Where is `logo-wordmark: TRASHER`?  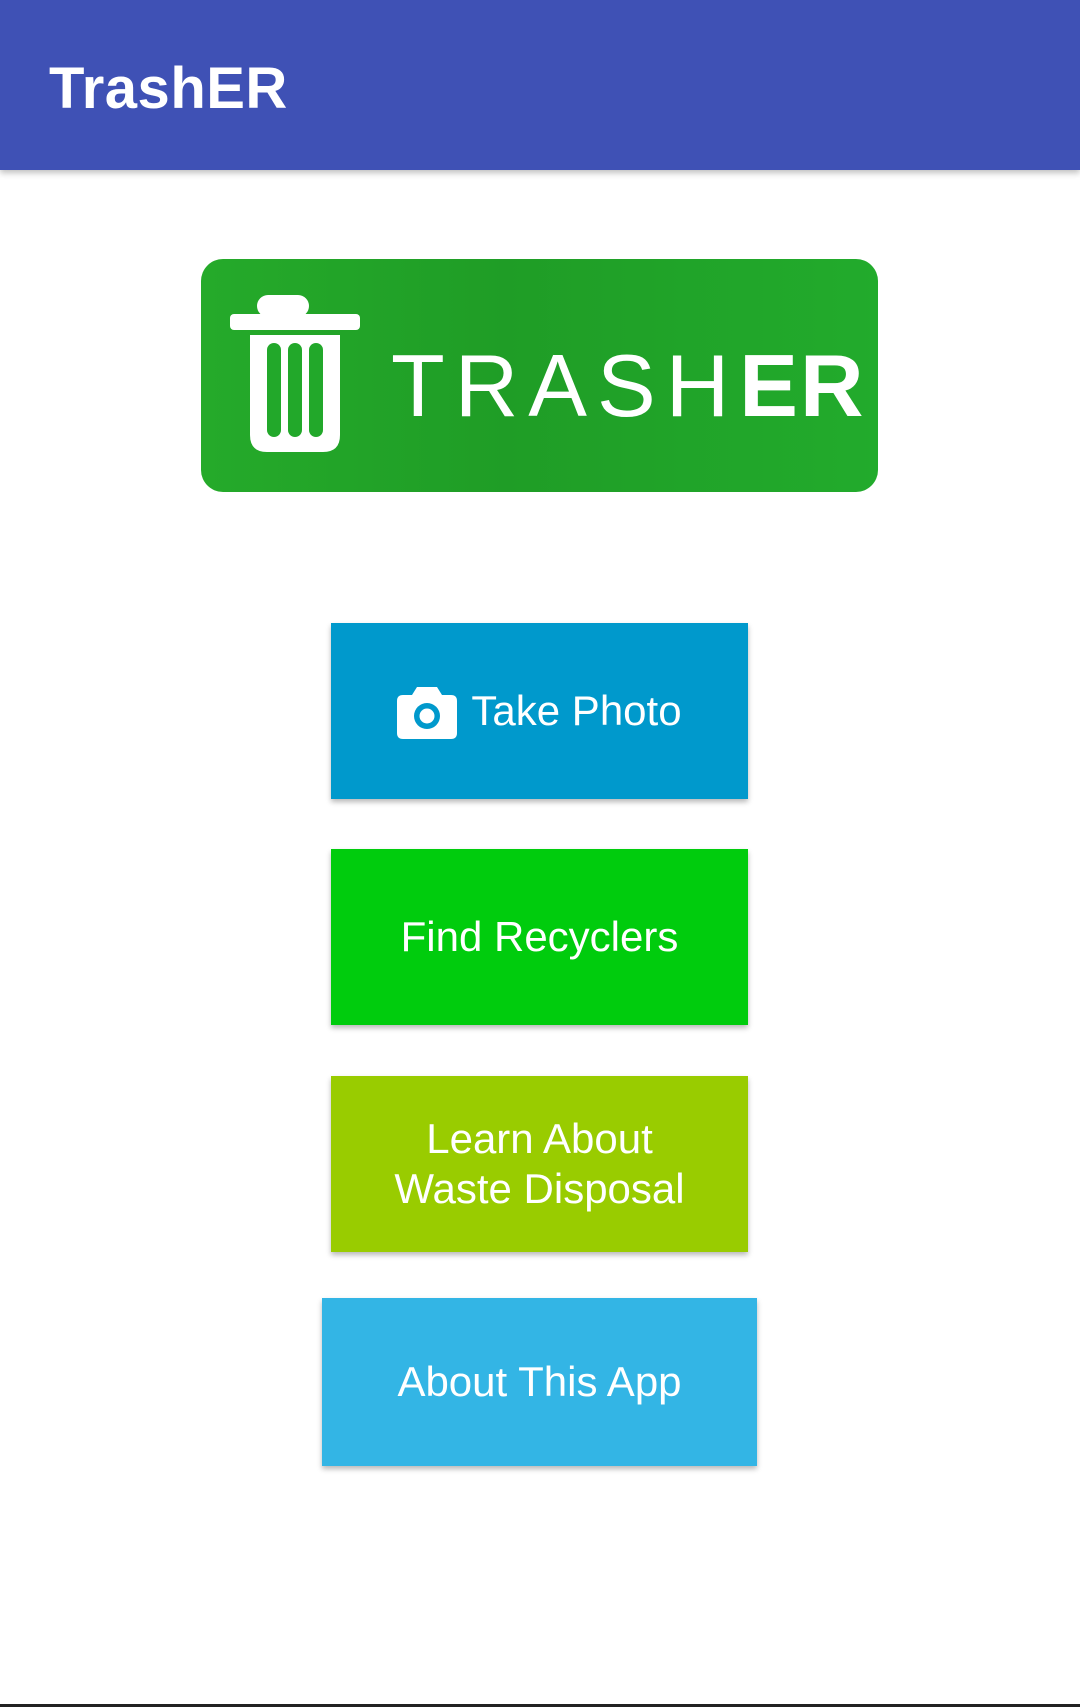 logo-wordmark: TRASHER is located at coordinates (628, 386).